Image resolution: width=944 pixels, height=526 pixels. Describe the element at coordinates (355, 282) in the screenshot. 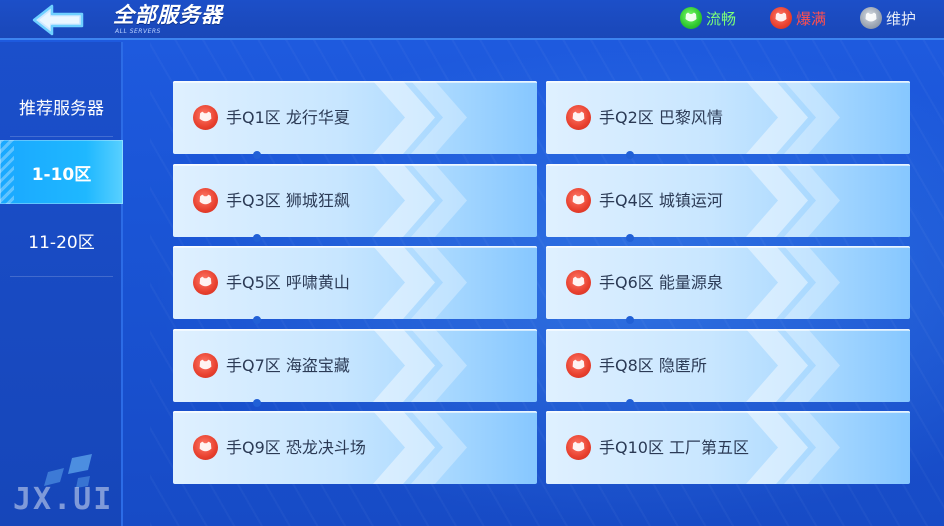

I see `server-card: 手Q5区 呼啸黄山` at that location.